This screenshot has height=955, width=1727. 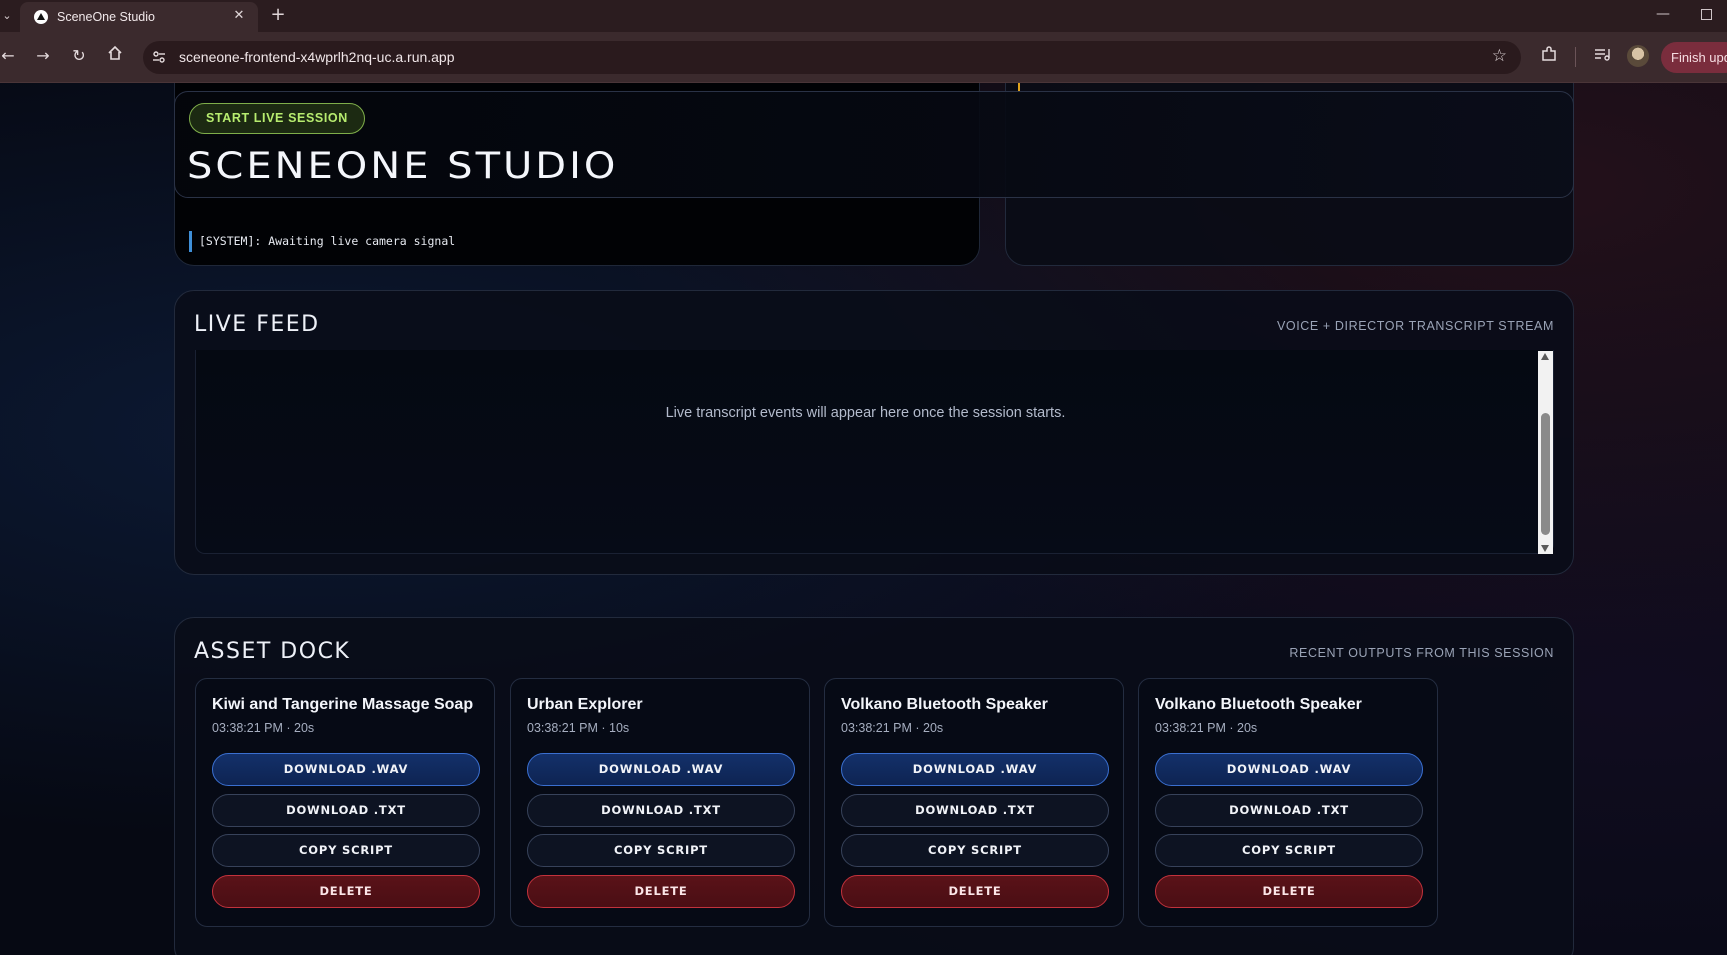 What do you see at coordinates (1663, 16) in the screenshot?
I see `minimize-icon: —` at bounding box center [1663, 16].